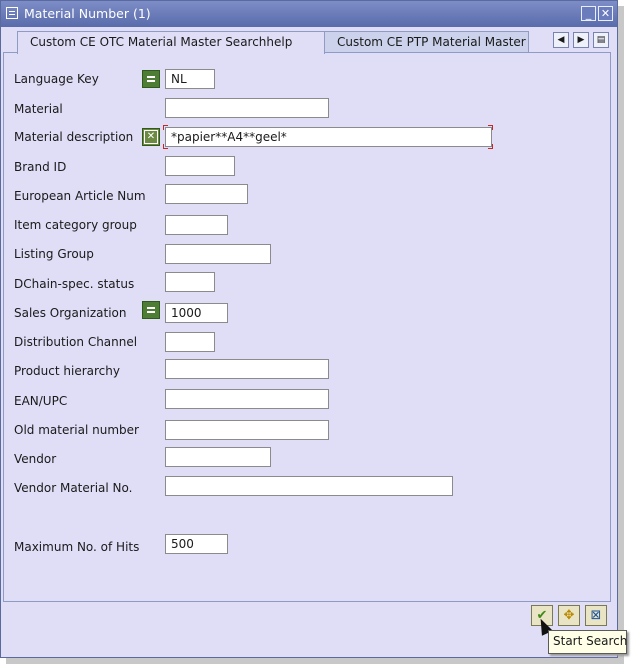 Image resolution: width=632 pixels, height=671 pixels. I want to click on label-listing-group: Listing Group, so click(54, 254).